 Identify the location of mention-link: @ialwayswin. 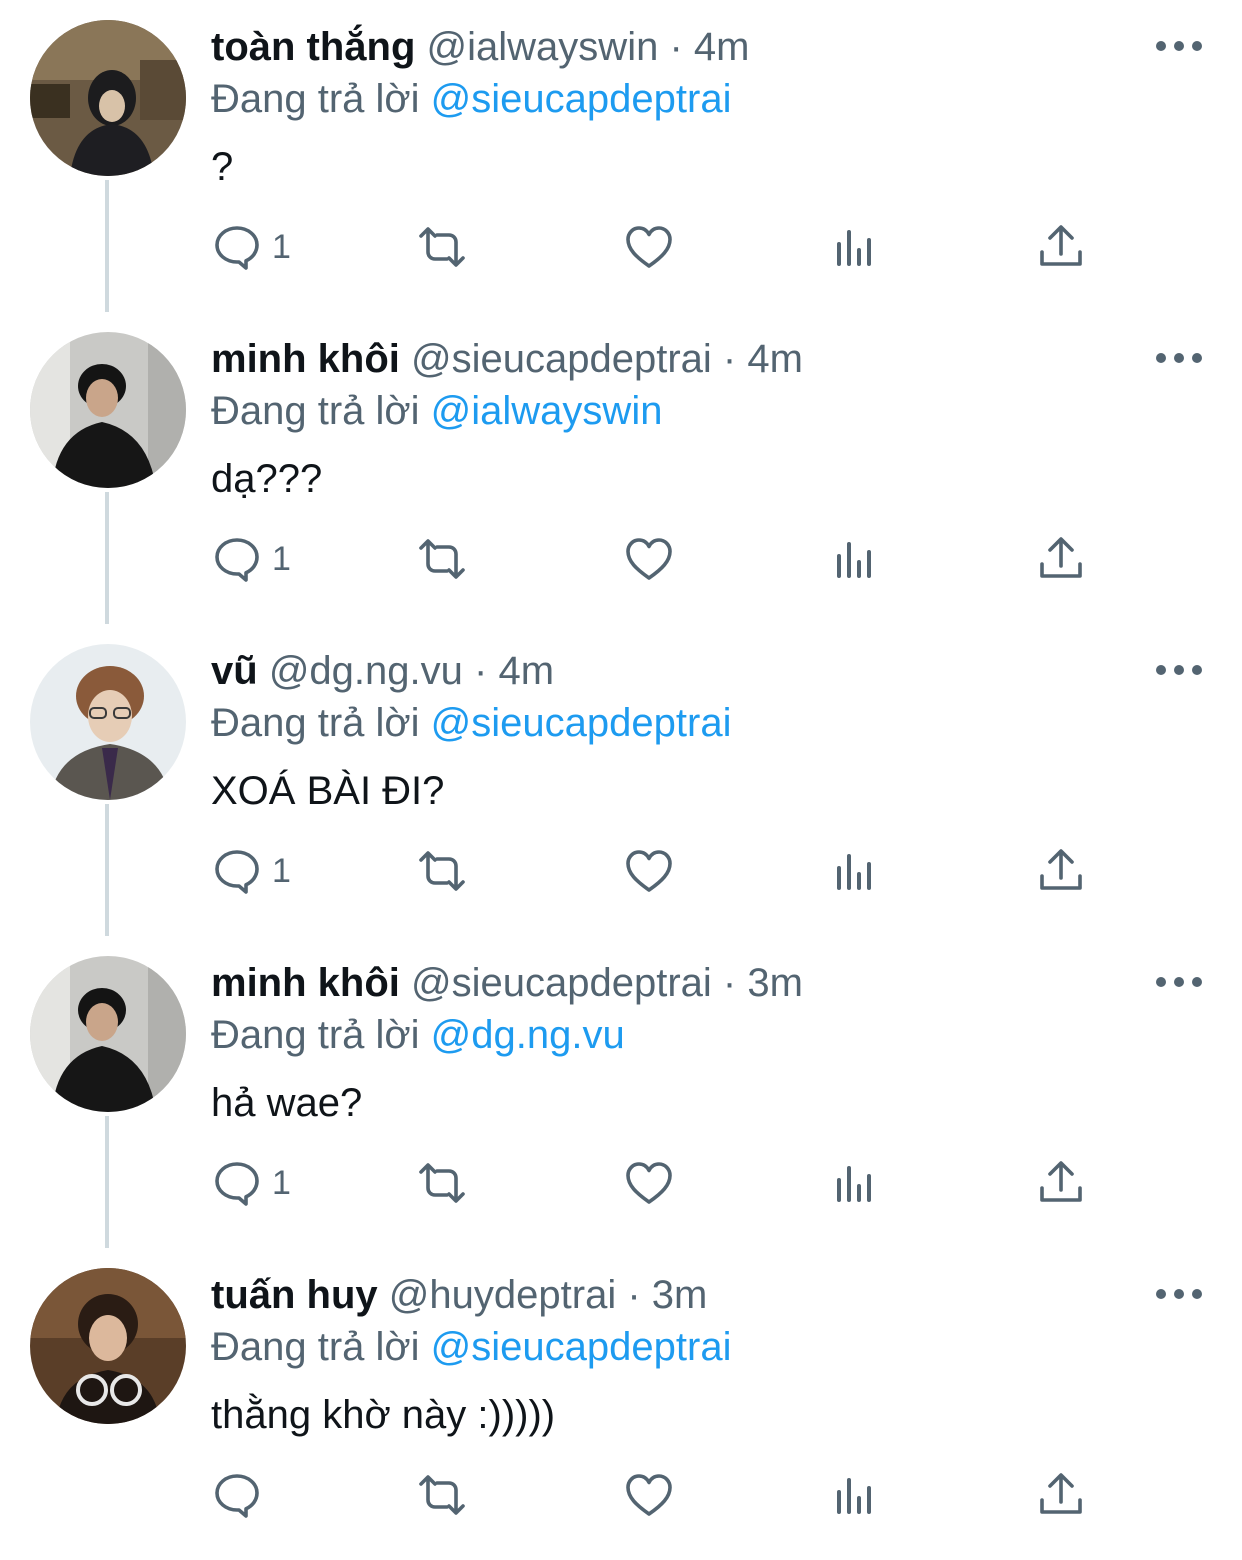
(547, 411).